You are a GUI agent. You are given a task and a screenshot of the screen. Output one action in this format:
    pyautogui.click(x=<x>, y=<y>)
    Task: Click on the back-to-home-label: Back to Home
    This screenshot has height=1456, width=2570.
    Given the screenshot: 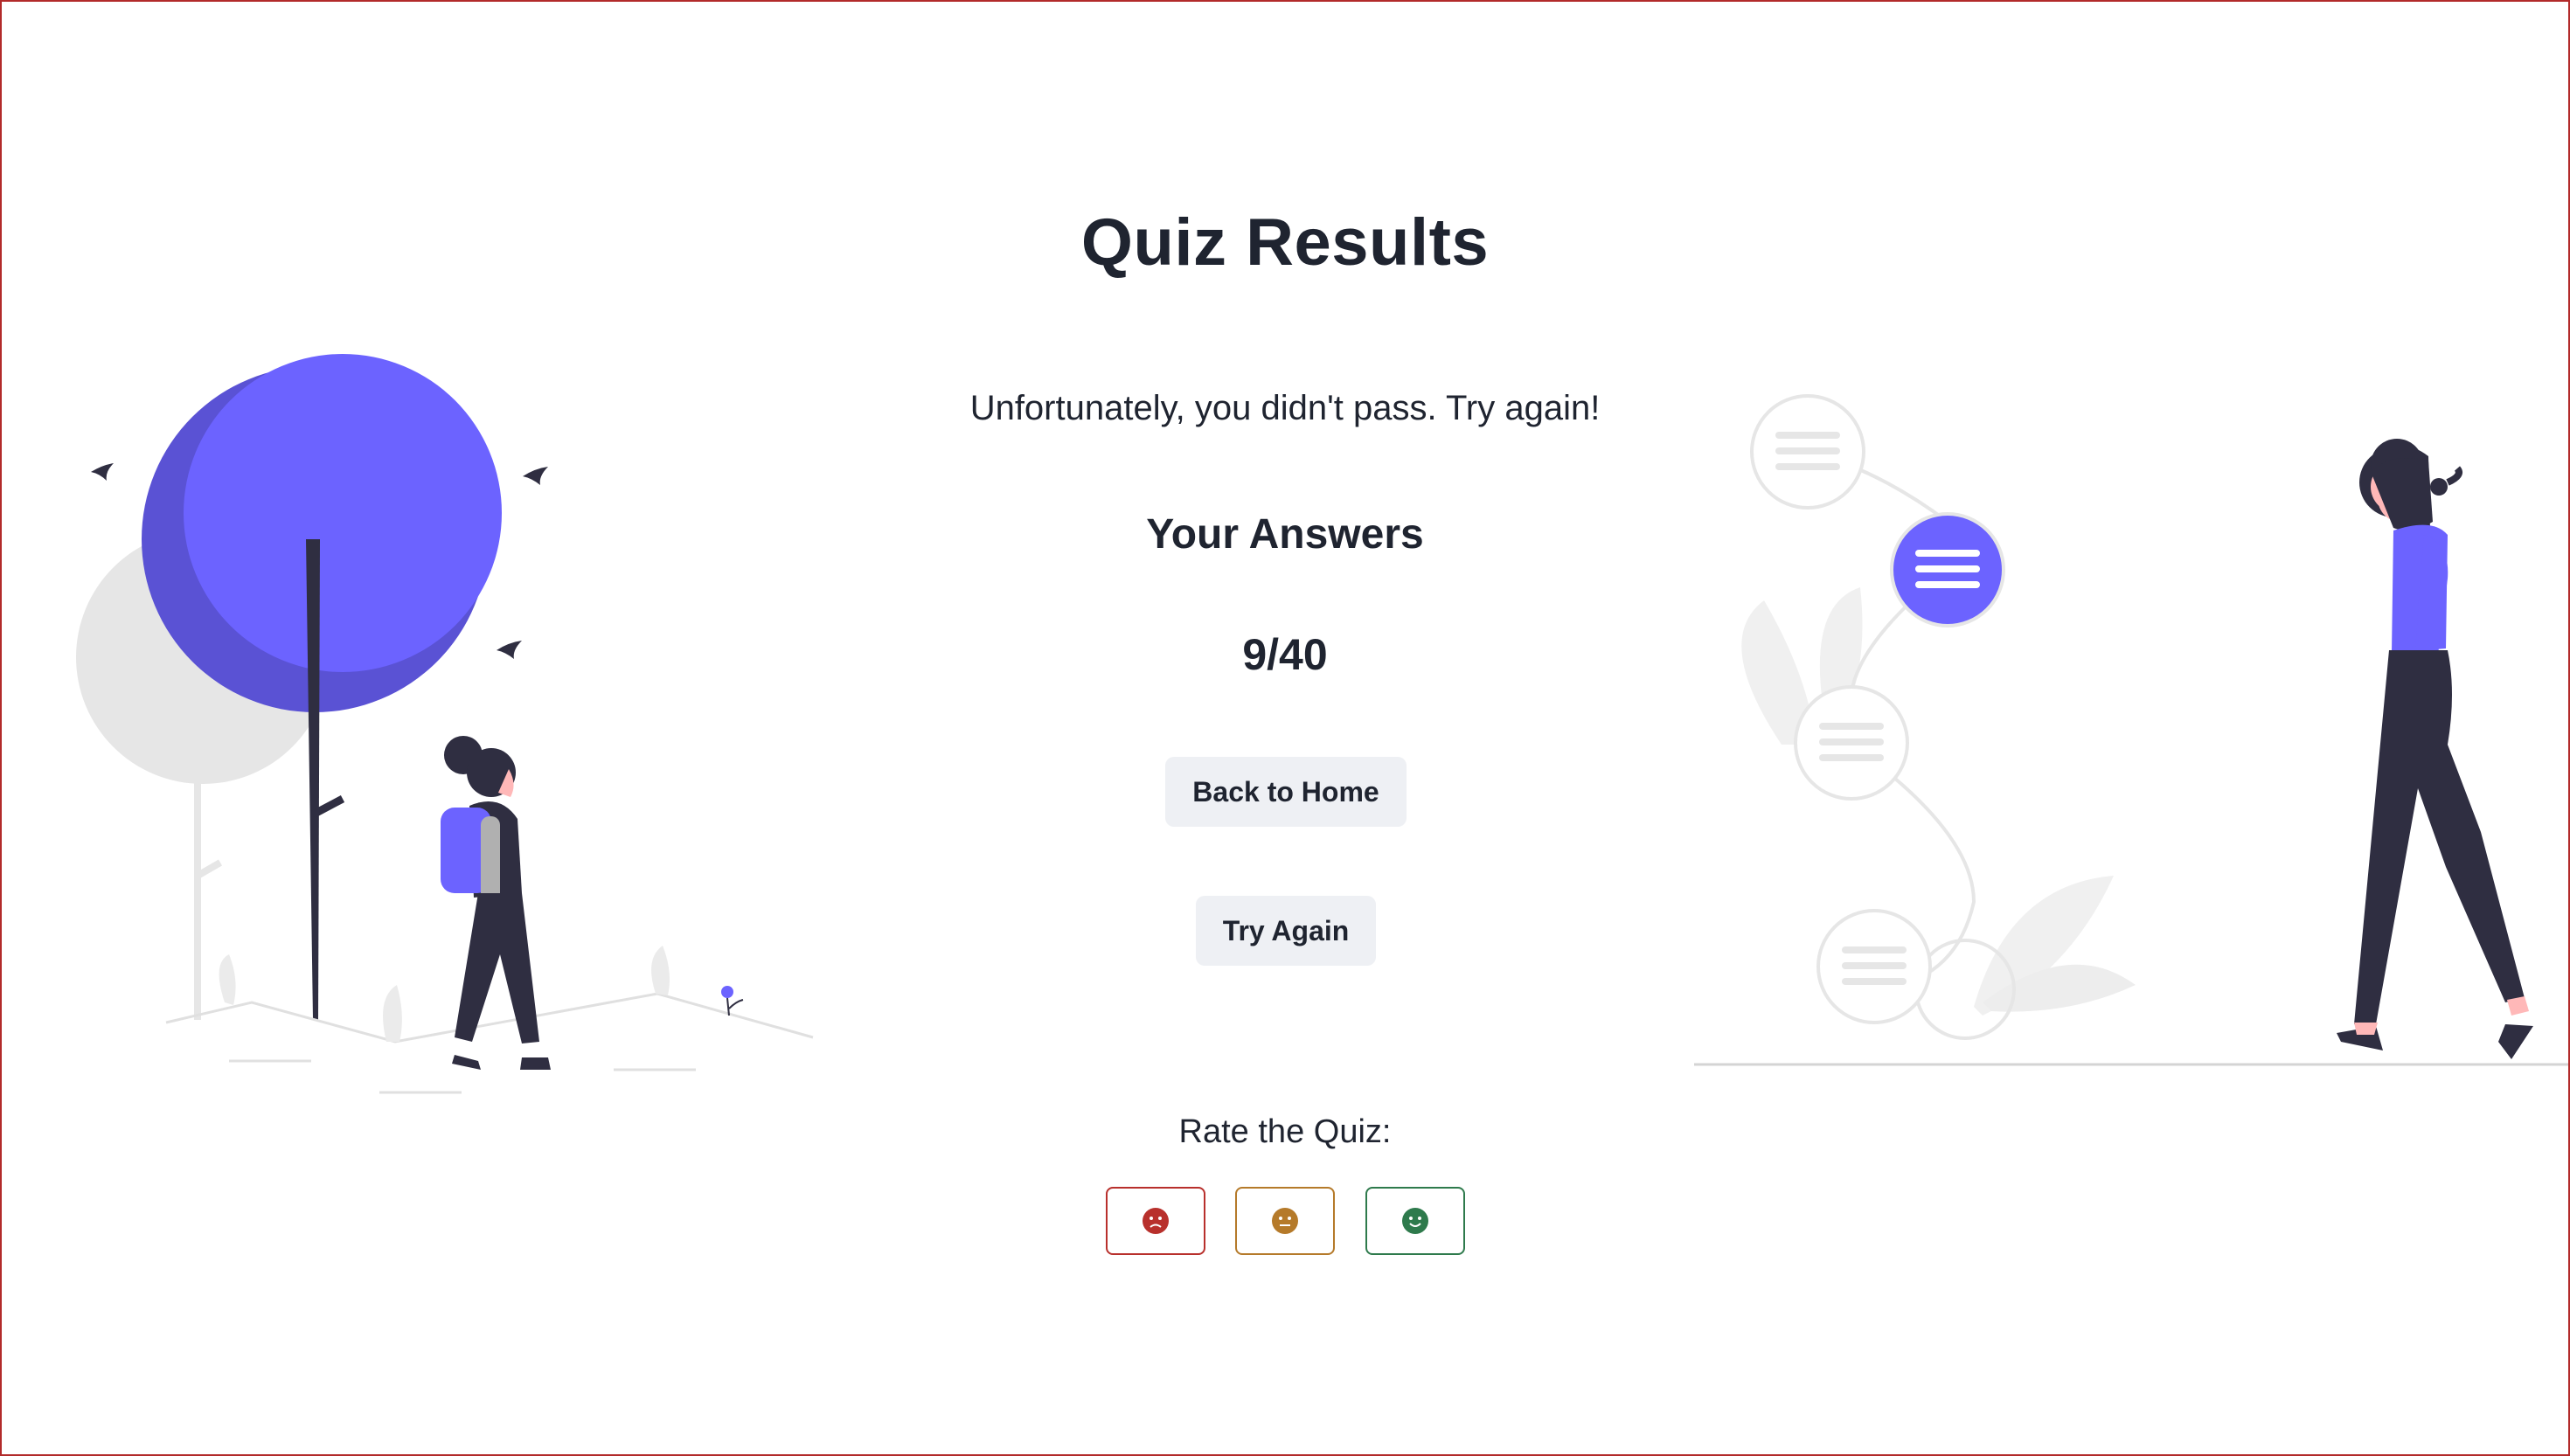 What is the action you would take?
    pyautogui.click(x=1285, y=791)
    